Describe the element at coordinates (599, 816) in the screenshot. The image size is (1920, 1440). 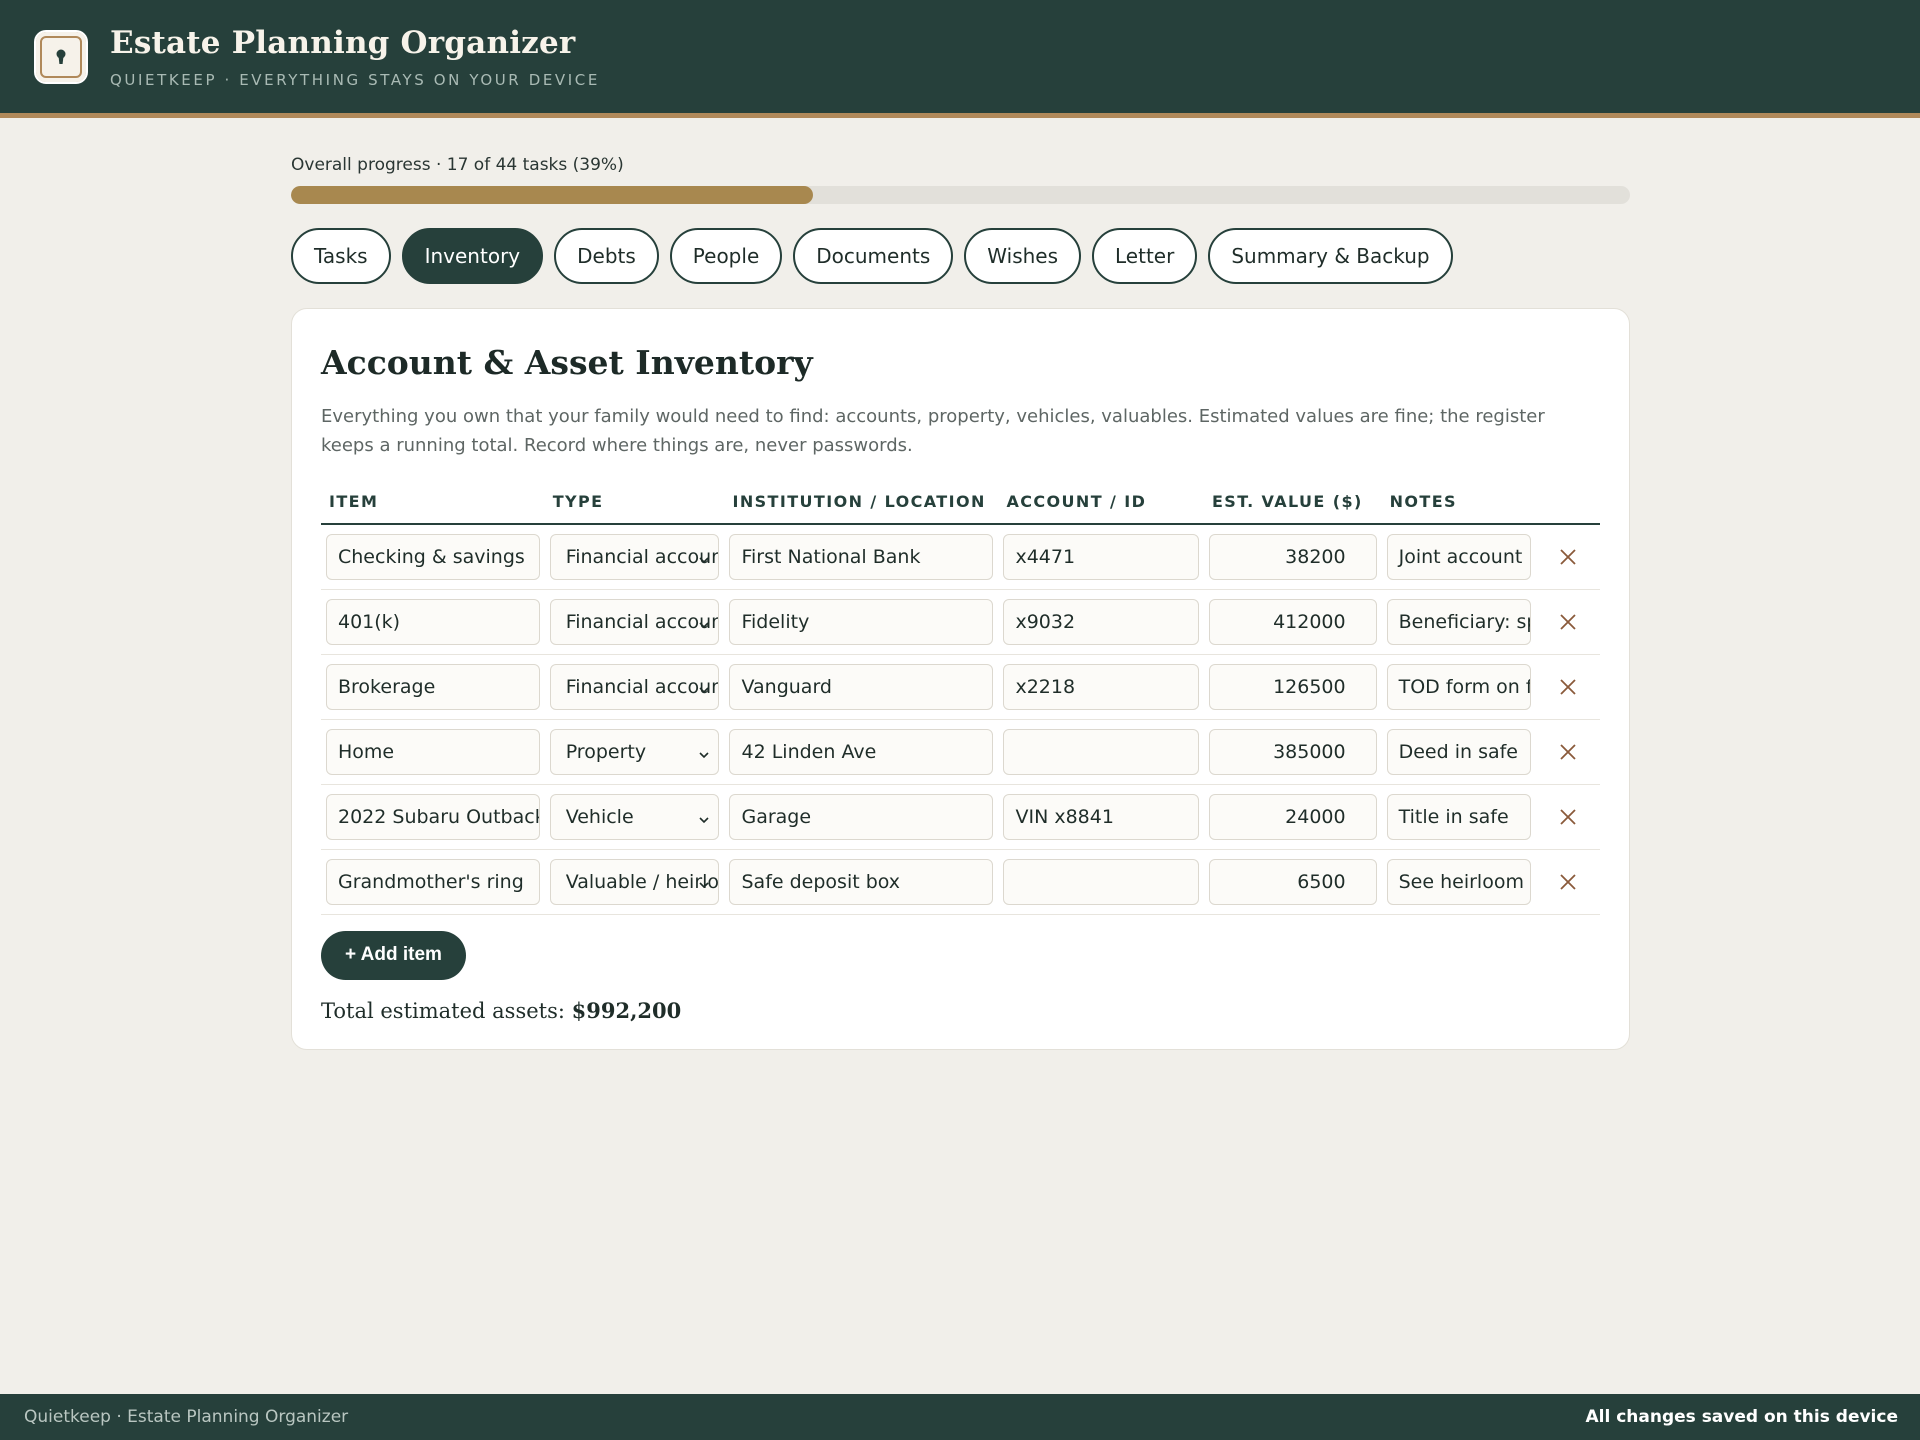
I see `type-value: Vehicle` at that location.